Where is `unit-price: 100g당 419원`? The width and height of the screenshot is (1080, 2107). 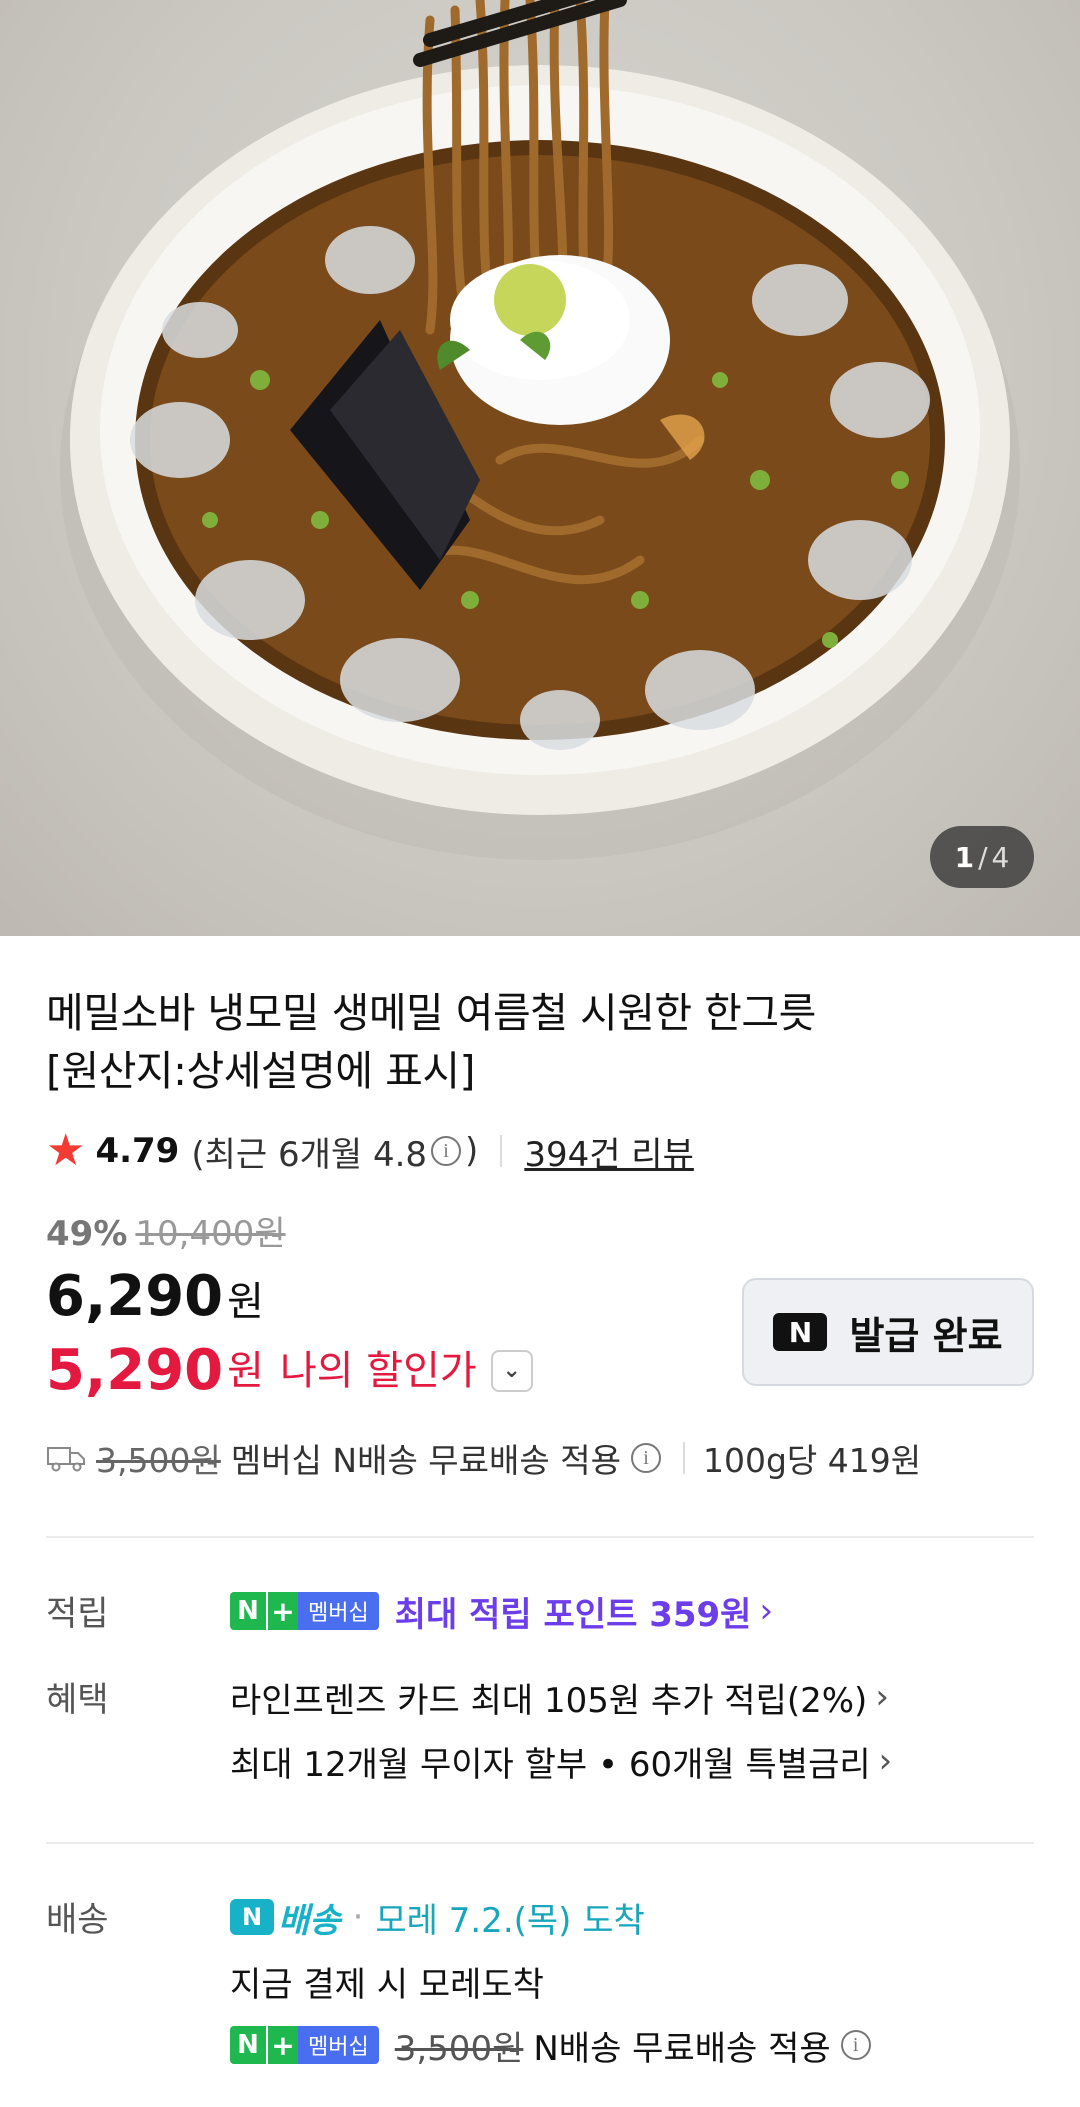 unit-price: 100g당 419원 is located at coordinates (812, 1460).